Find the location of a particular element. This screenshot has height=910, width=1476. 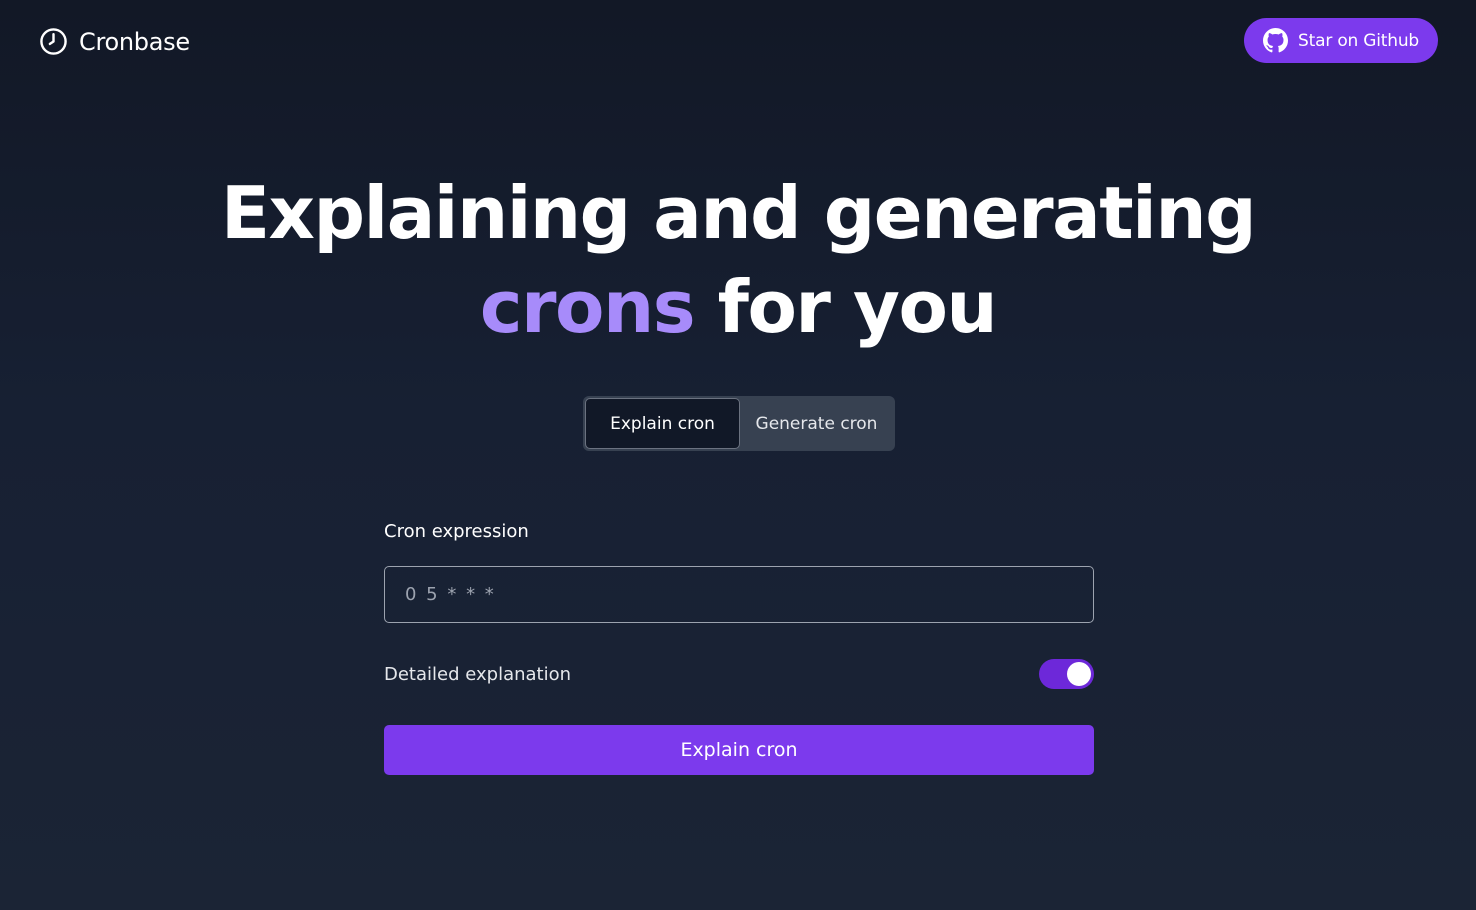

cron-expression-input is located at coordinates (739, 594).